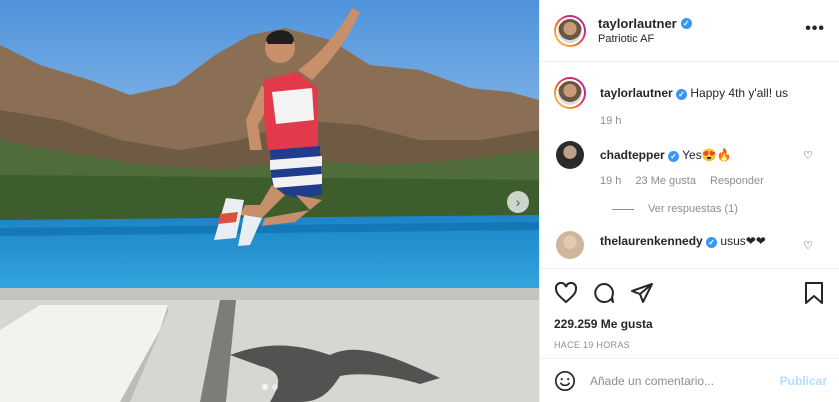 This screenshot has width=839, height=402. I want to click on caption-text: Happy 4th y'all! us, so click(739, 93).